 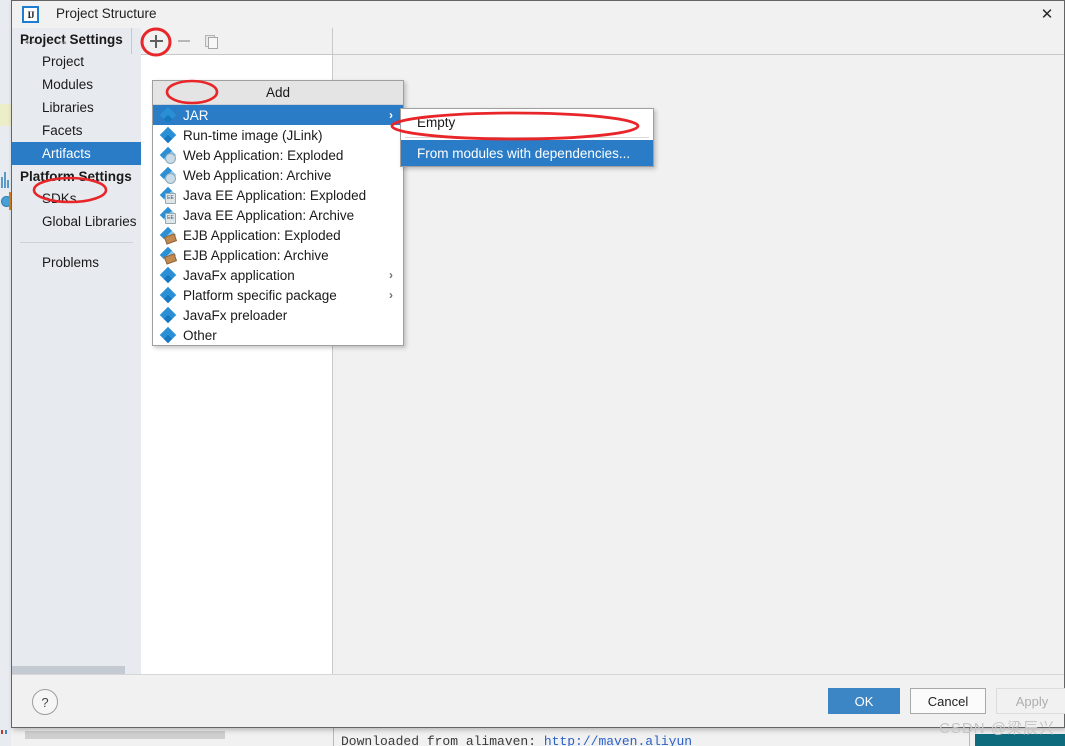 What do you see at coordinates (76, 242) in the screenshot?
I see `sidebar-divider` at bounding box center [76, 242].